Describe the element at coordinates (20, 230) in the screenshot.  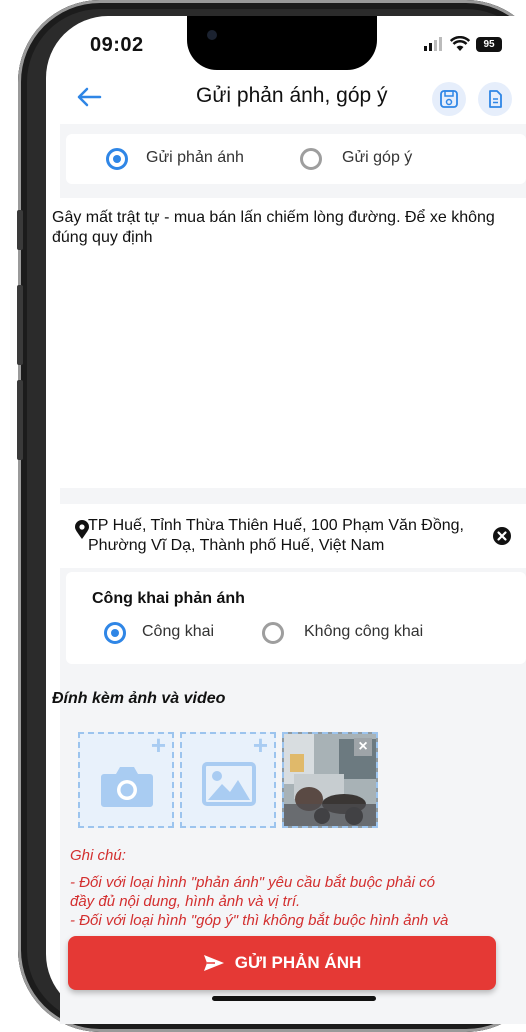
I see `mute-switch` at that location.